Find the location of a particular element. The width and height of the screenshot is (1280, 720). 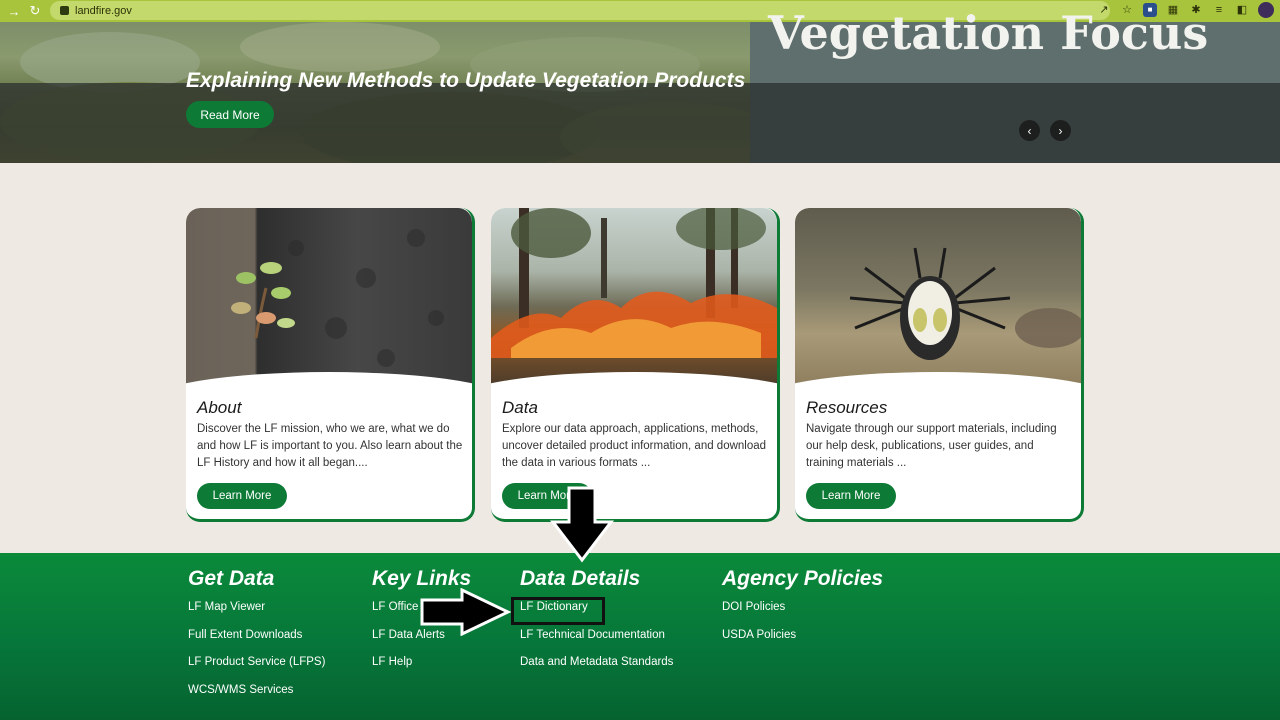

reload-icon: ↻ is located at coordinates (35, 11).